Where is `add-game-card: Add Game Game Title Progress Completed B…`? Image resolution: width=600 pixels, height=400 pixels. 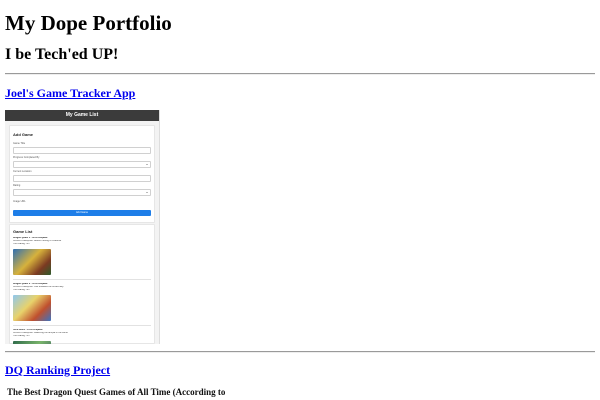
add-game-card: Add Game Game Title Progress Completed B… is located at coordinates (82, 174).